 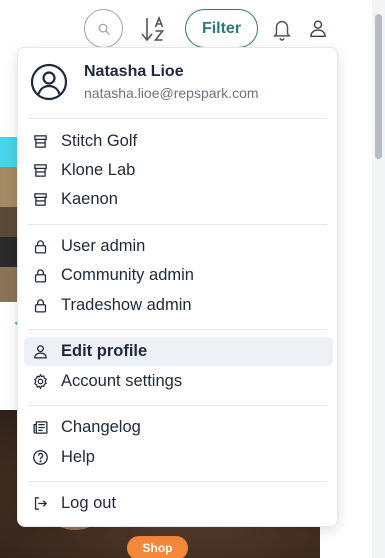 What do you see at coordinates (40, 457) in the screenshot?
I see `help-circle-icon` at bounding box center [40, 457].